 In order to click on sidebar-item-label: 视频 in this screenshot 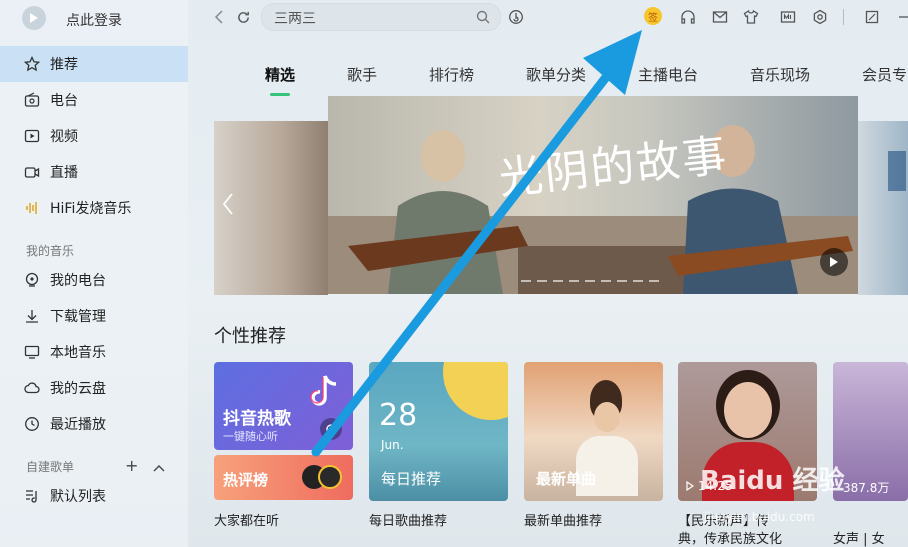, I will do `click(64, 137)`.